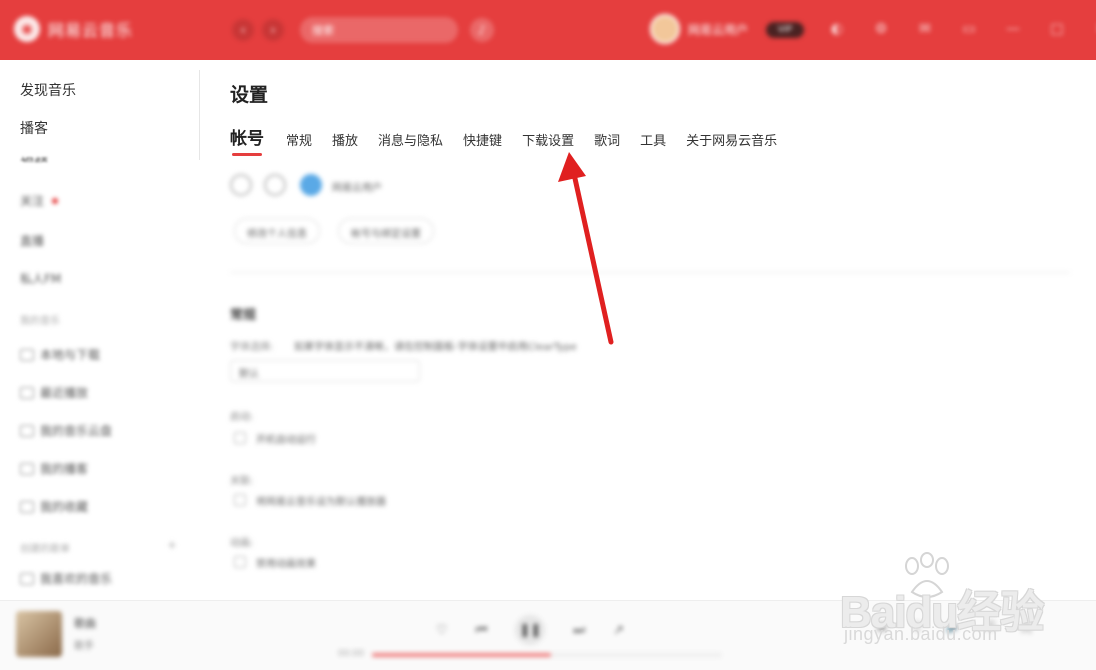 Image resolution: width=1096 pixels, height=670 pixels. What do you see at coordinates (1057, 29) in the screenshot?
I see `maximize-icon: □` at bounding box center [1057, 29].